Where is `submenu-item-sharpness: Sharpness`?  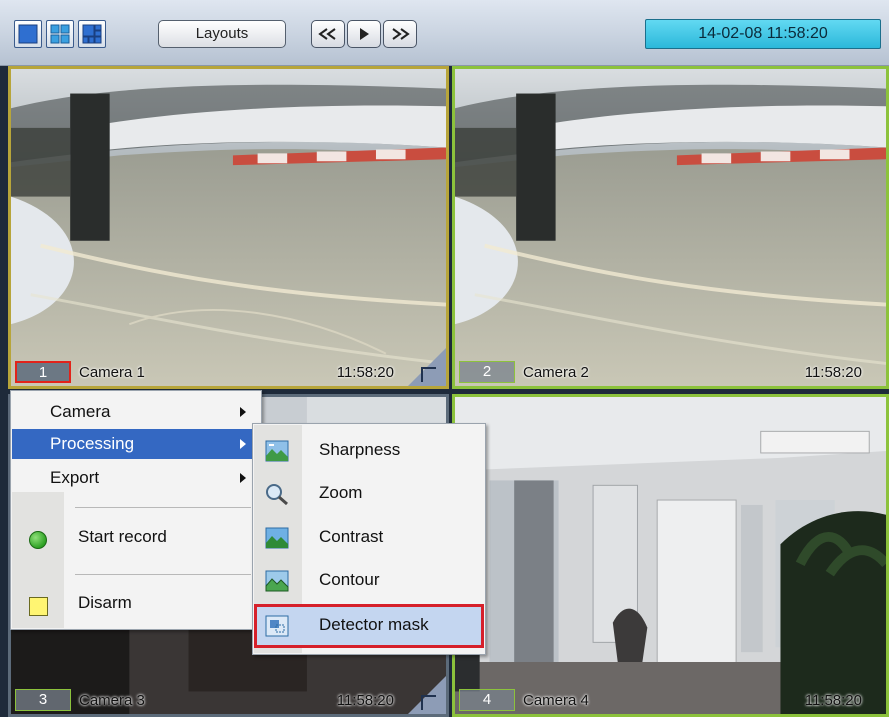 submenu-item-sharpness: Sharpness is located at coordinates (369, 450).